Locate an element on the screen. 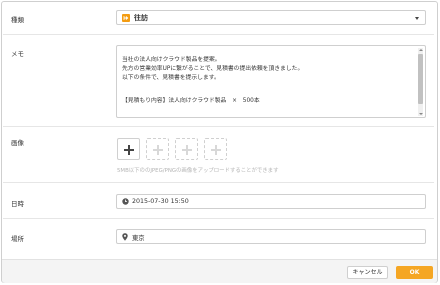 This screenshot has width=440, height=285. images-label: 画像 is located at coordinates (17, 143).